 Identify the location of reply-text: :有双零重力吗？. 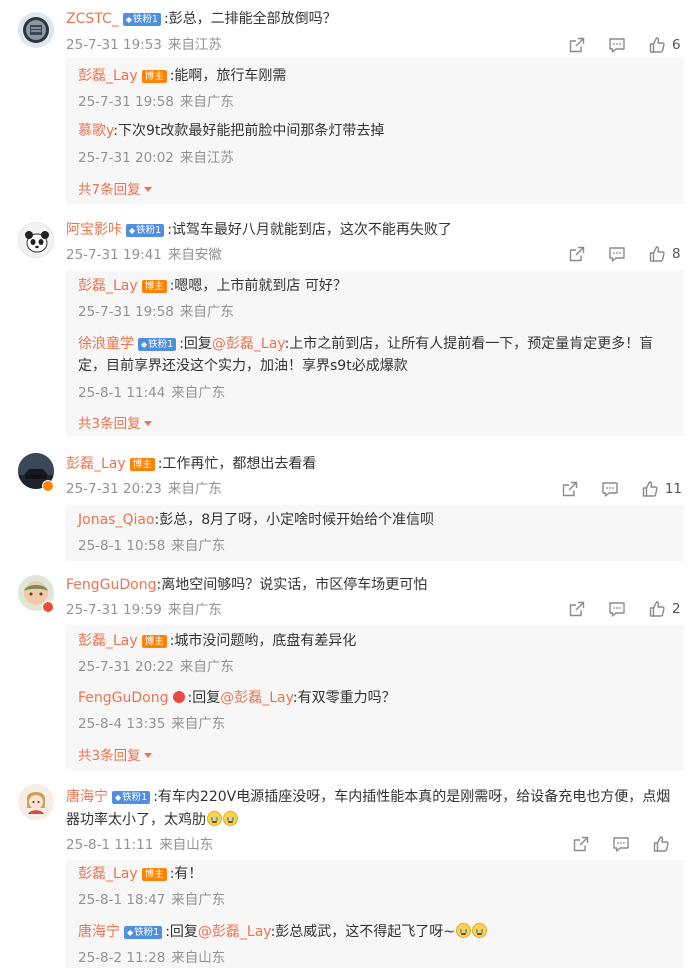
(344, 698).